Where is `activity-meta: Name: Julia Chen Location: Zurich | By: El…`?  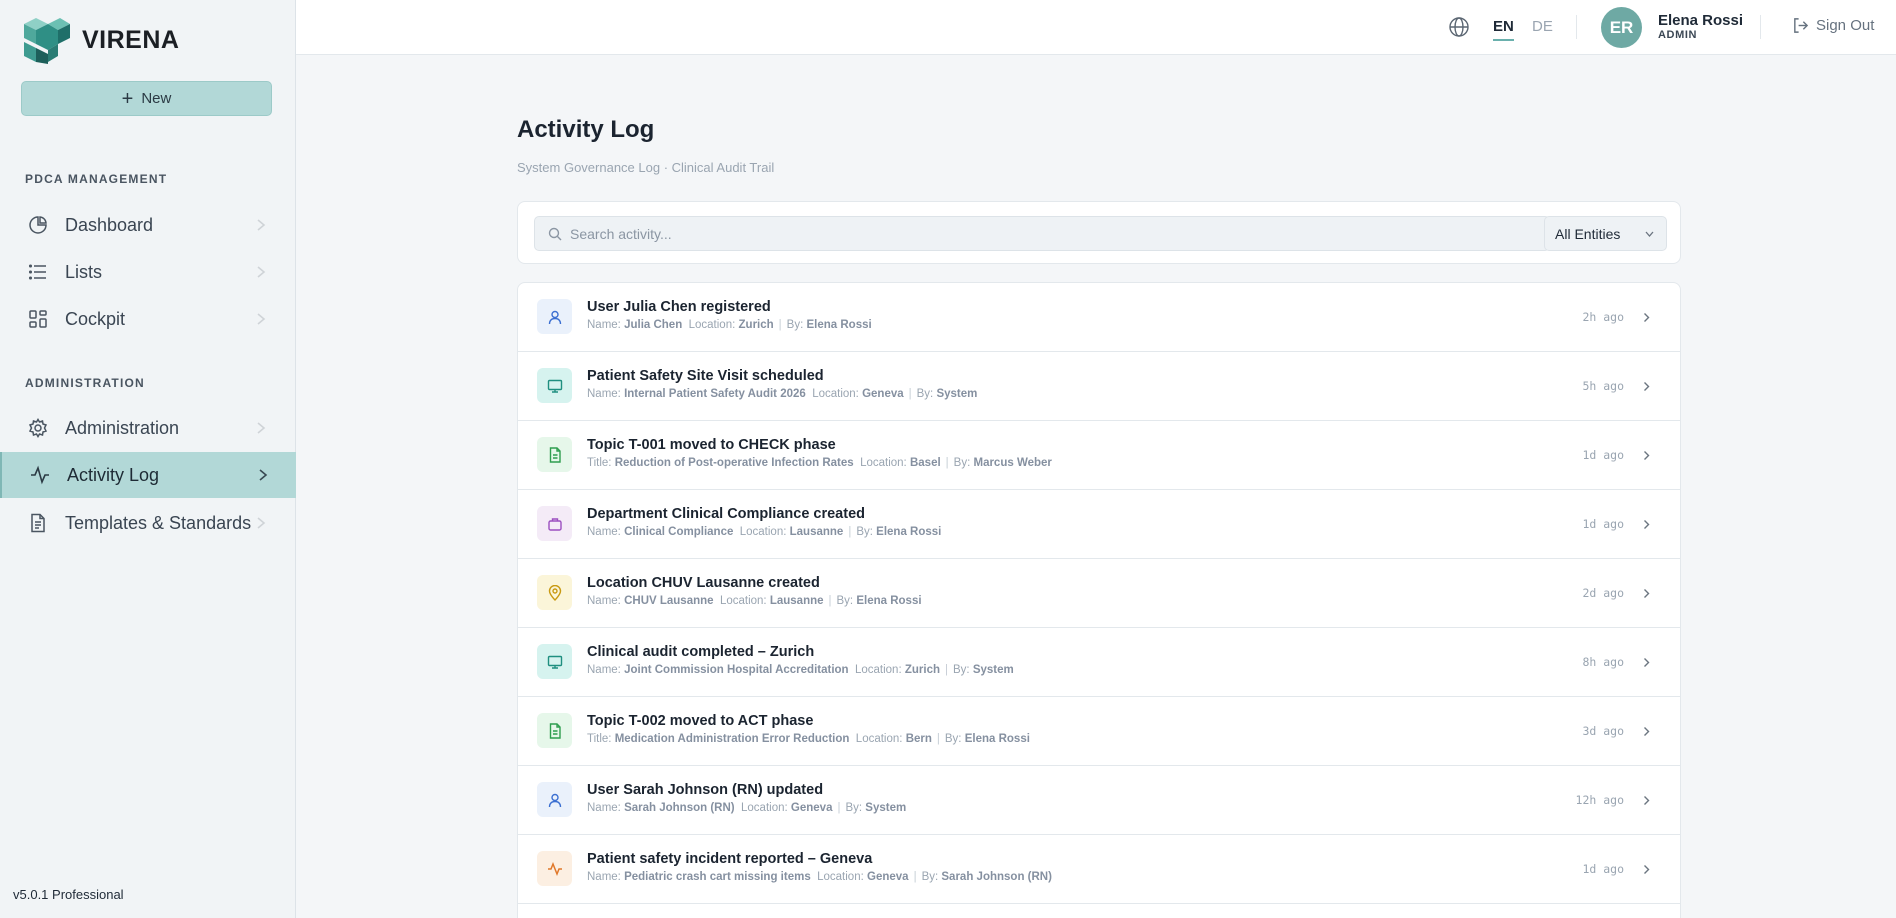 activity-meta: Name: Julia Chen Location: Zurich | By: El… is located at coordinates (729, 325).